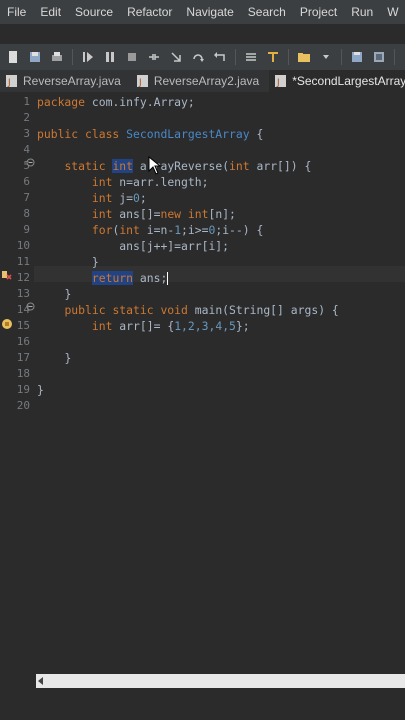  I want to click on menu-run: Run, so click(362, 12).